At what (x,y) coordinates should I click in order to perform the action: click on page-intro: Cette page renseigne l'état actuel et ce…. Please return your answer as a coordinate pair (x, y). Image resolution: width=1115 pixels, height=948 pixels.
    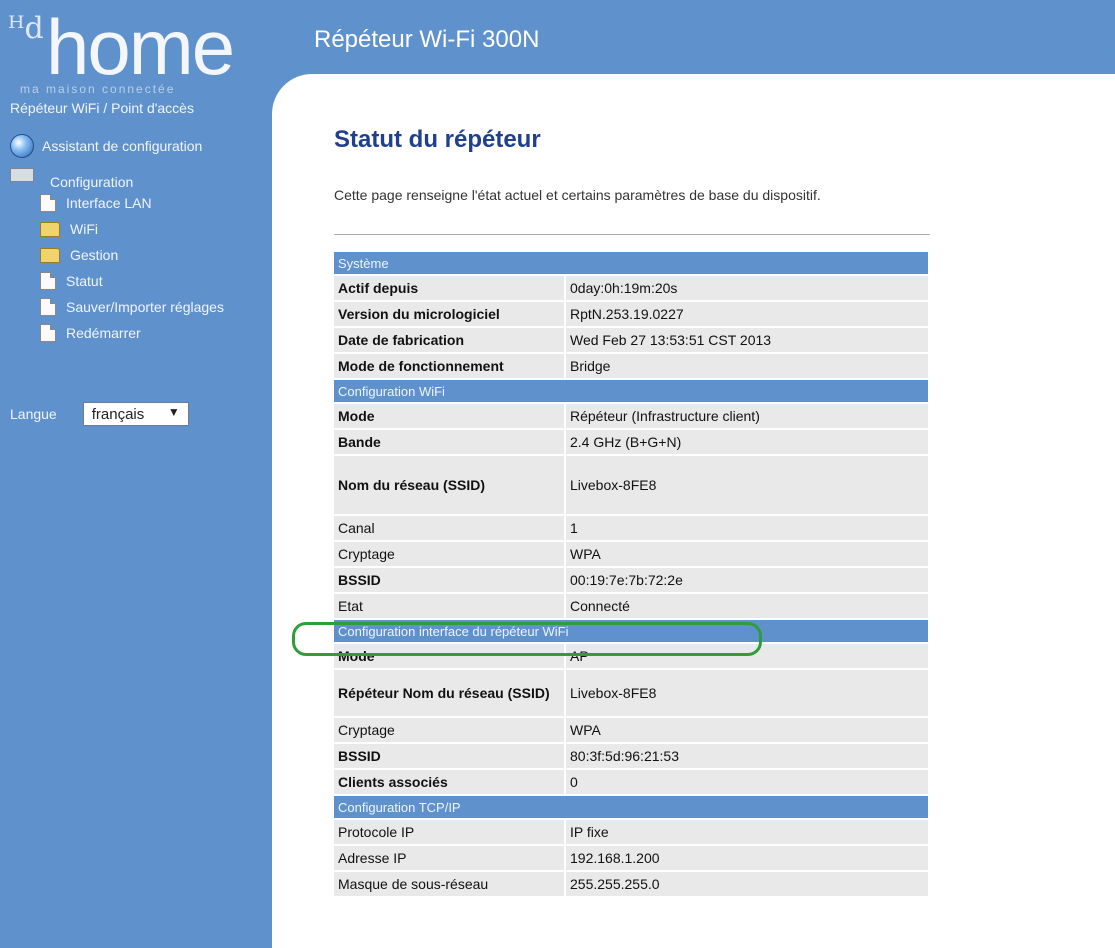
    Looking at the image, I should click on (577, 195).